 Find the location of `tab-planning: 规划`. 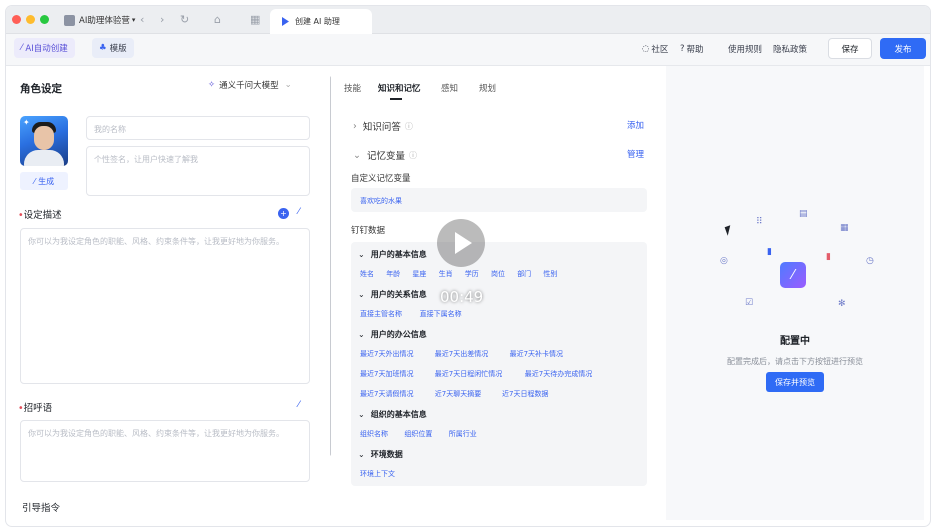

tab-planning: 规划 is located at coordinates (487, 88).